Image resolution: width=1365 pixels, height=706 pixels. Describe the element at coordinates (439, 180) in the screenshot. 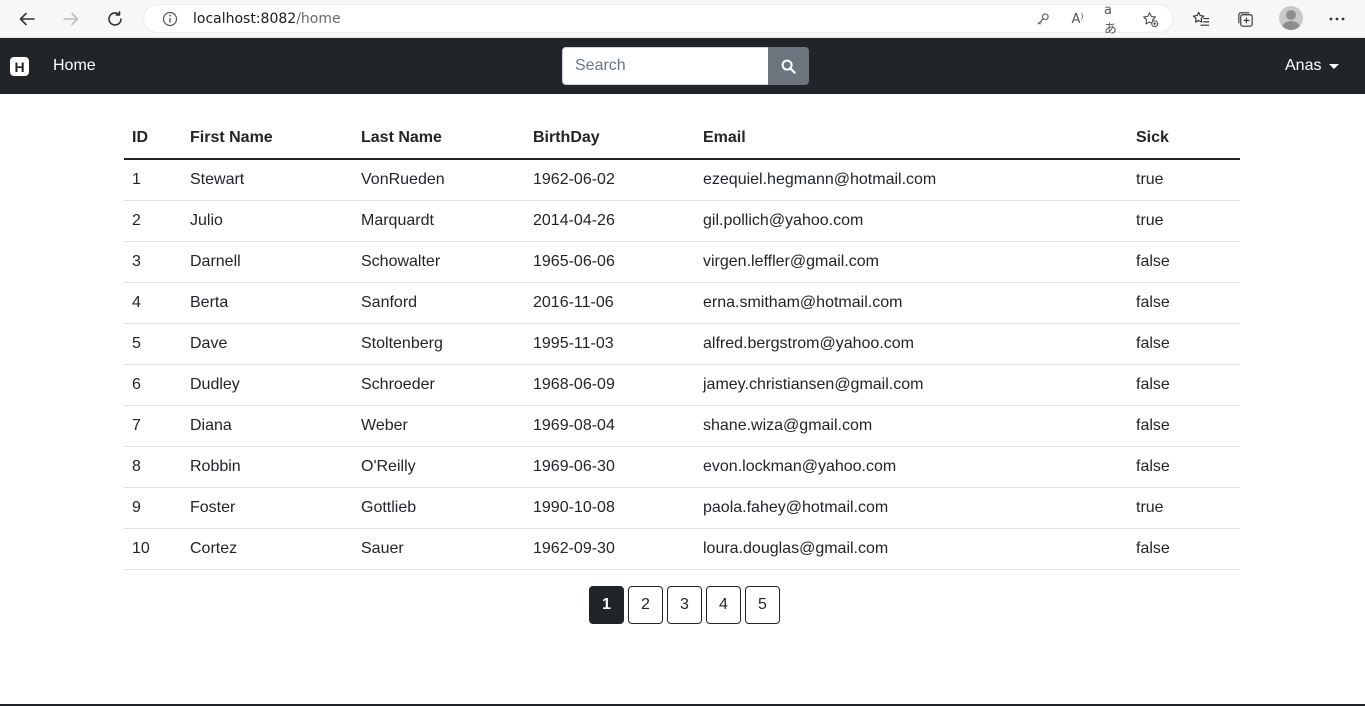

I see `cell-last-name: VonRueden` at that location.